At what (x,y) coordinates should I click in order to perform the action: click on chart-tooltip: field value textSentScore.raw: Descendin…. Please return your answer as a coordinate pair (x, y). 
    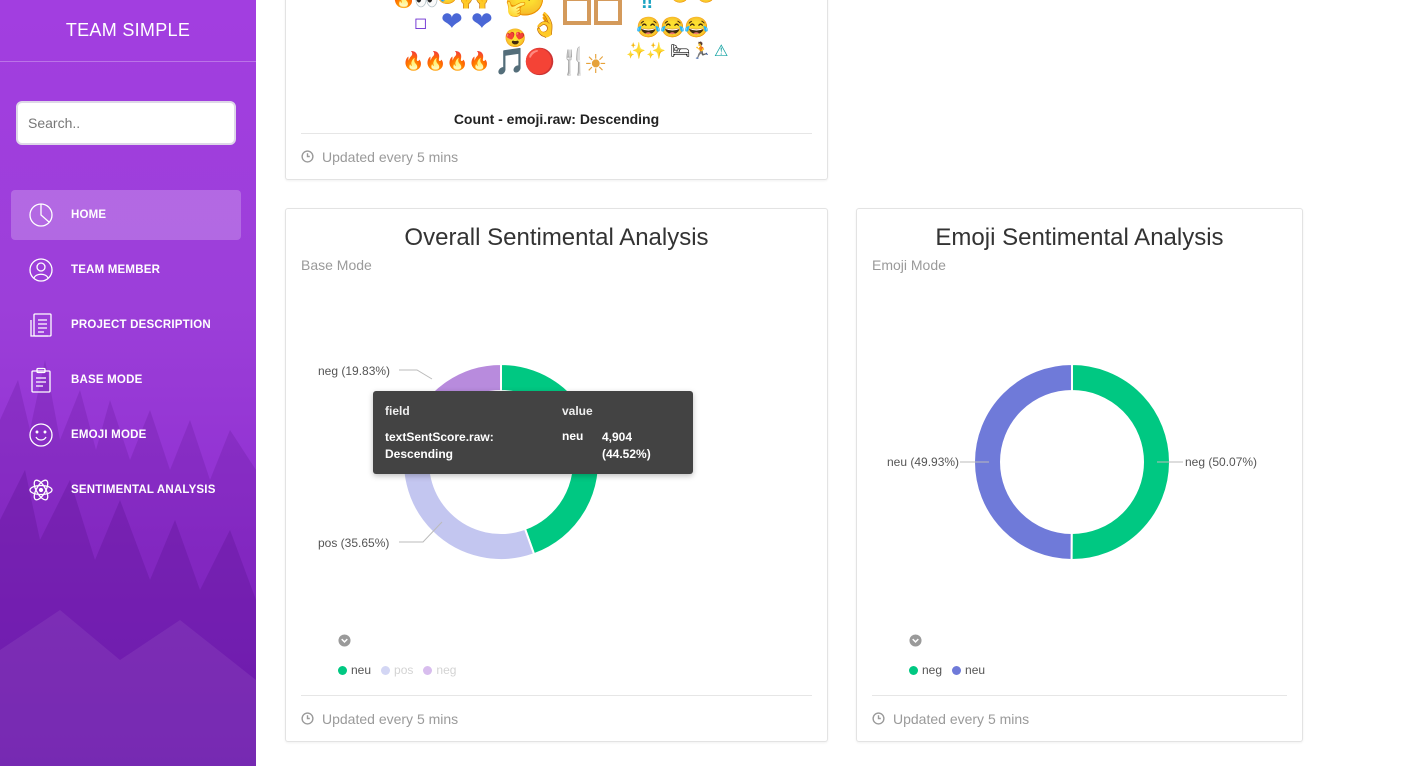
    Looking at the image, I should click on (533, 432).